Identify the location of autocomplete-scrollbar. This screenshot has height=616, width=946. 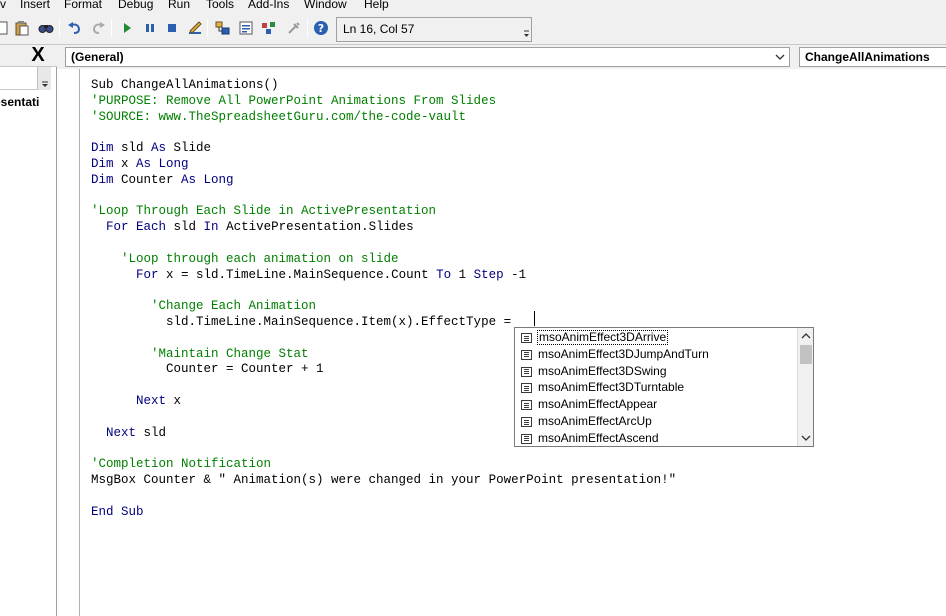
(805, 387).